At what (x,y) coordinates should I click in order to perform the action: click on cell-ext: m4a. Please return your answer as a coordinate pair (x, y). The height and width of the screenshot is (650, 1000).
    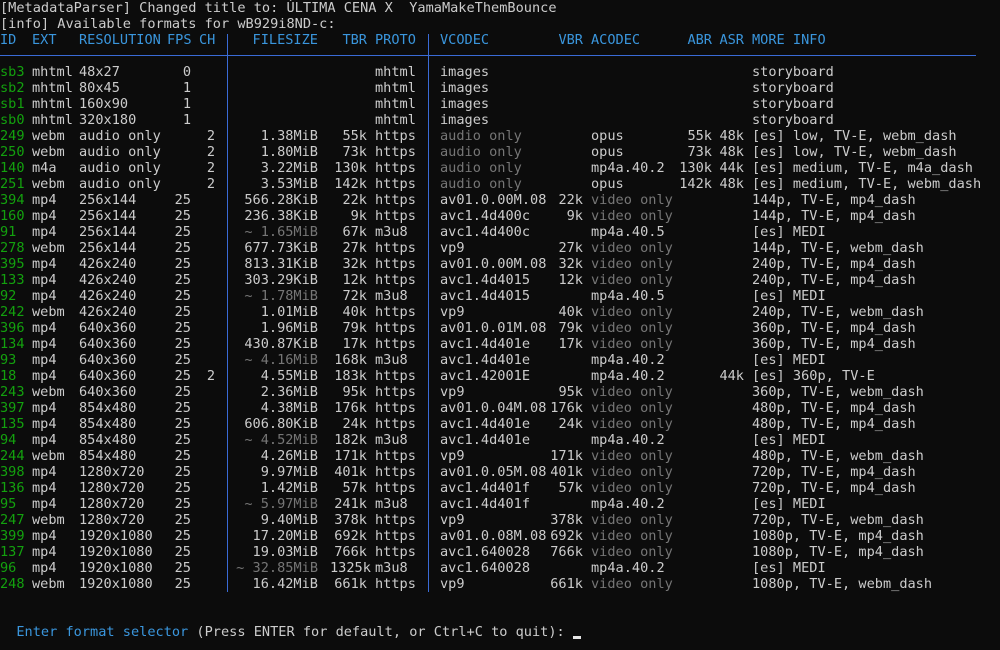
    Looking at the image, I should click on (44, 168).